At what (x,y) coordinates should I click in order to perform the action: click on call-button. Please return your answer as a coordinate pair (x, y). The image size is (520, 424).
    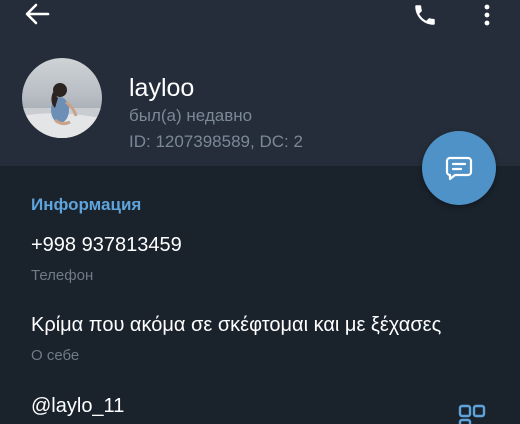
    Looking at the image, I should click on (425, 15).